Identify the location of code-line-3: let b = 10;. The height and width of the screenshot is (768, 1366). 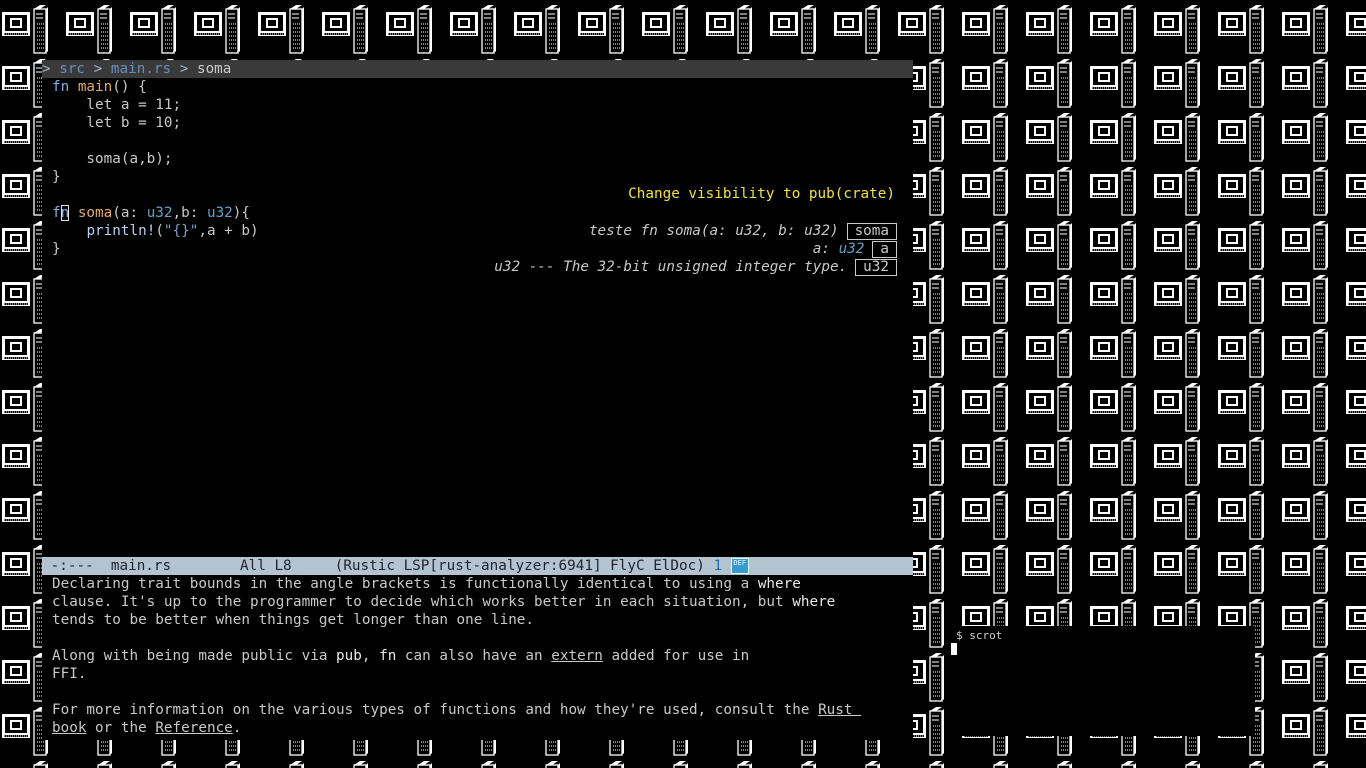
(487, 123).